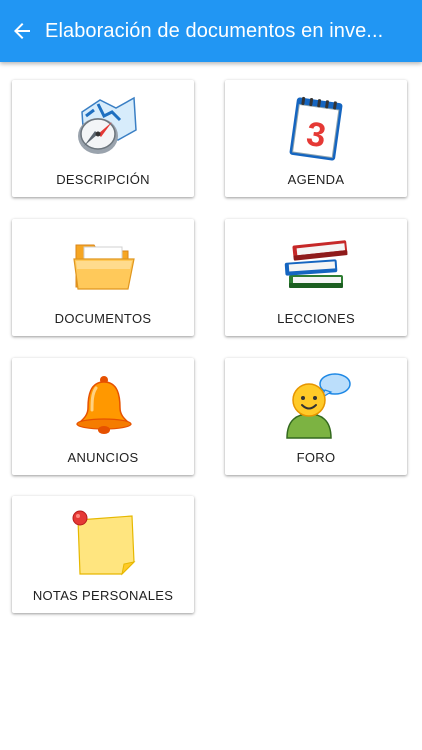  What do you see at coordinates (103, 457) in the screenshot?
I see `menu-item-label: ANUNCIOS` at bounding box center [103, 457].